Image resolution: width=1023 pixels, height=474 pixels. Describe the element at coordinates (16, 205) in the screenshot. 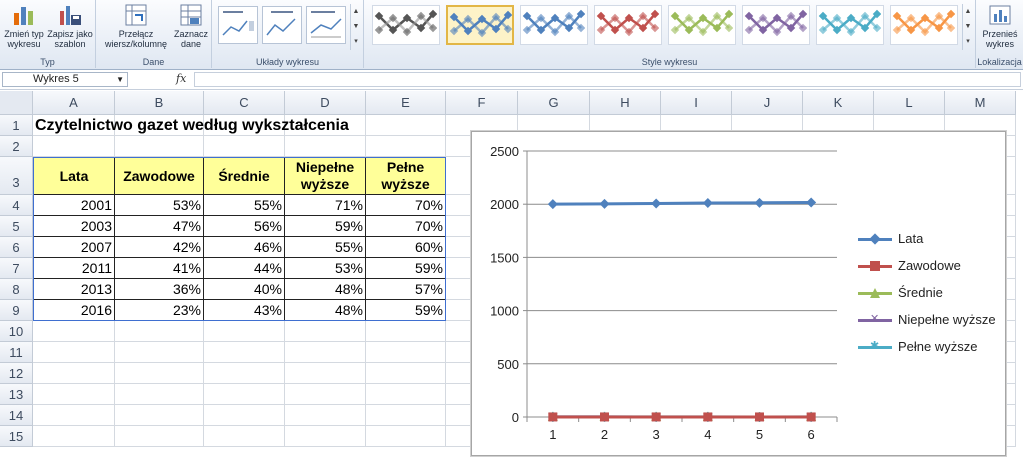

I see `row-header-4: 4` at that location.